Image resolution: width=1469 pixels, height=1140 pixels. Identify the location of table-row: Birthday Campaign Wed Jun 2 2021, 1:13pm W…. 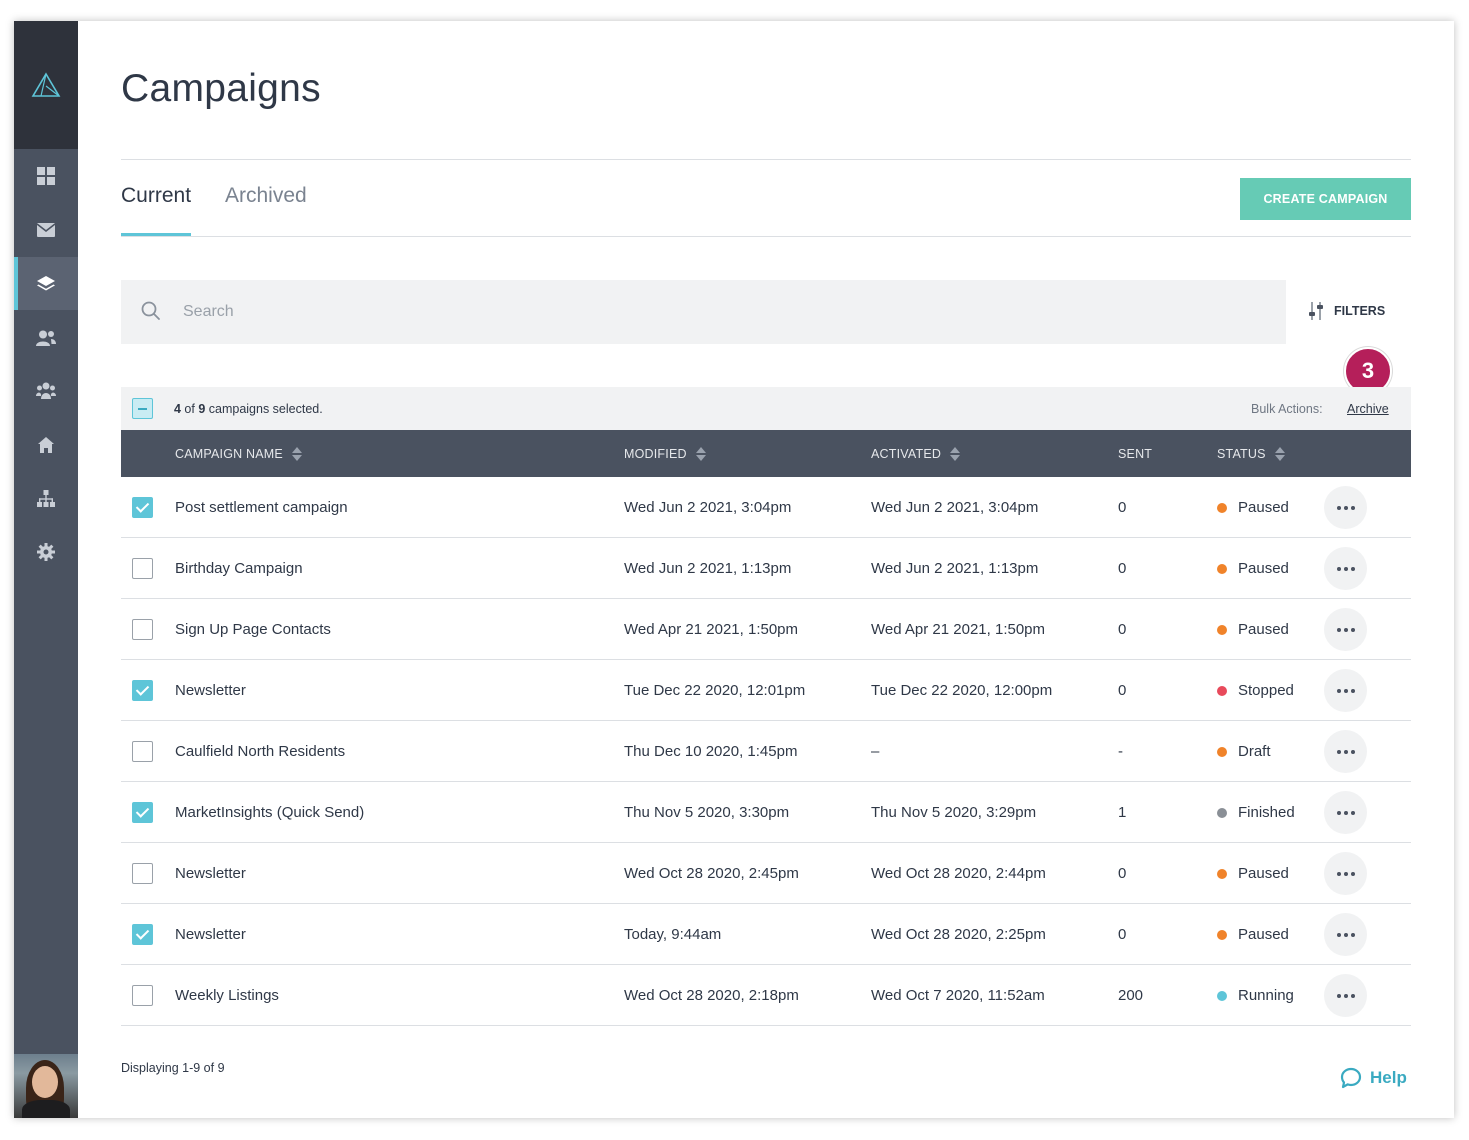
(766, 568).